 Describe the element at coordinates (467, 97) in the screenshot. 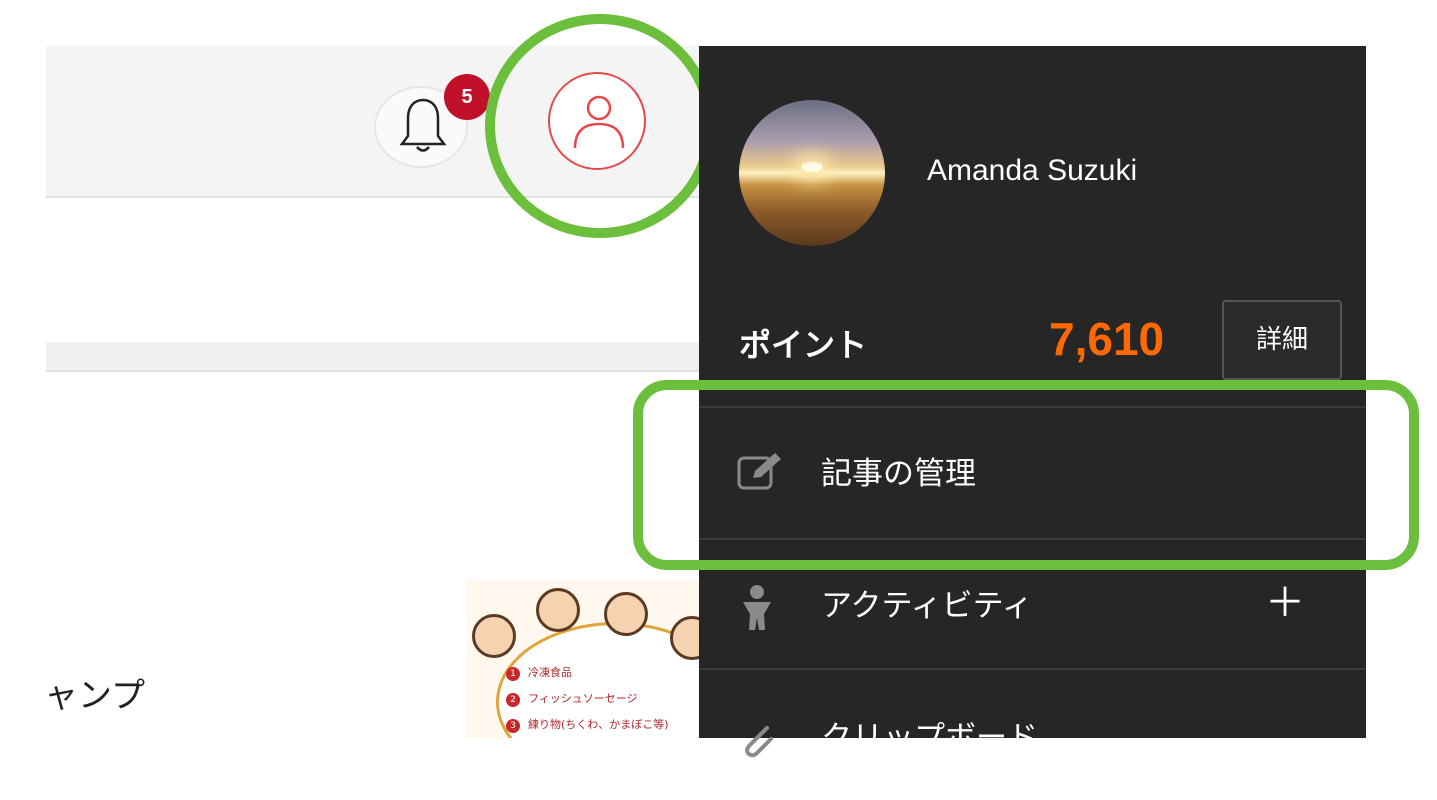

I see `notification-count-badge: 5` at that location.